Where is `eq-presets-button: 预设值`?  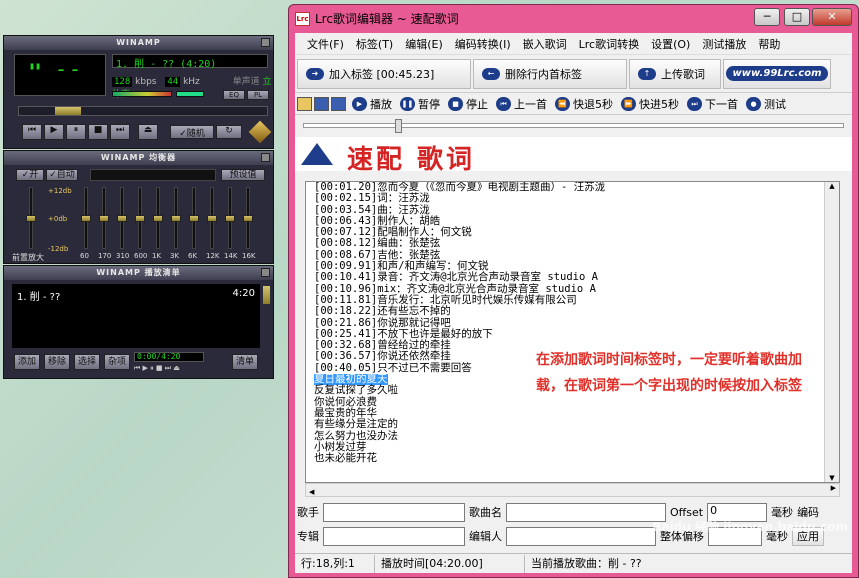 eq-presets-button: 预设值 is located at coordinates (243, 175).